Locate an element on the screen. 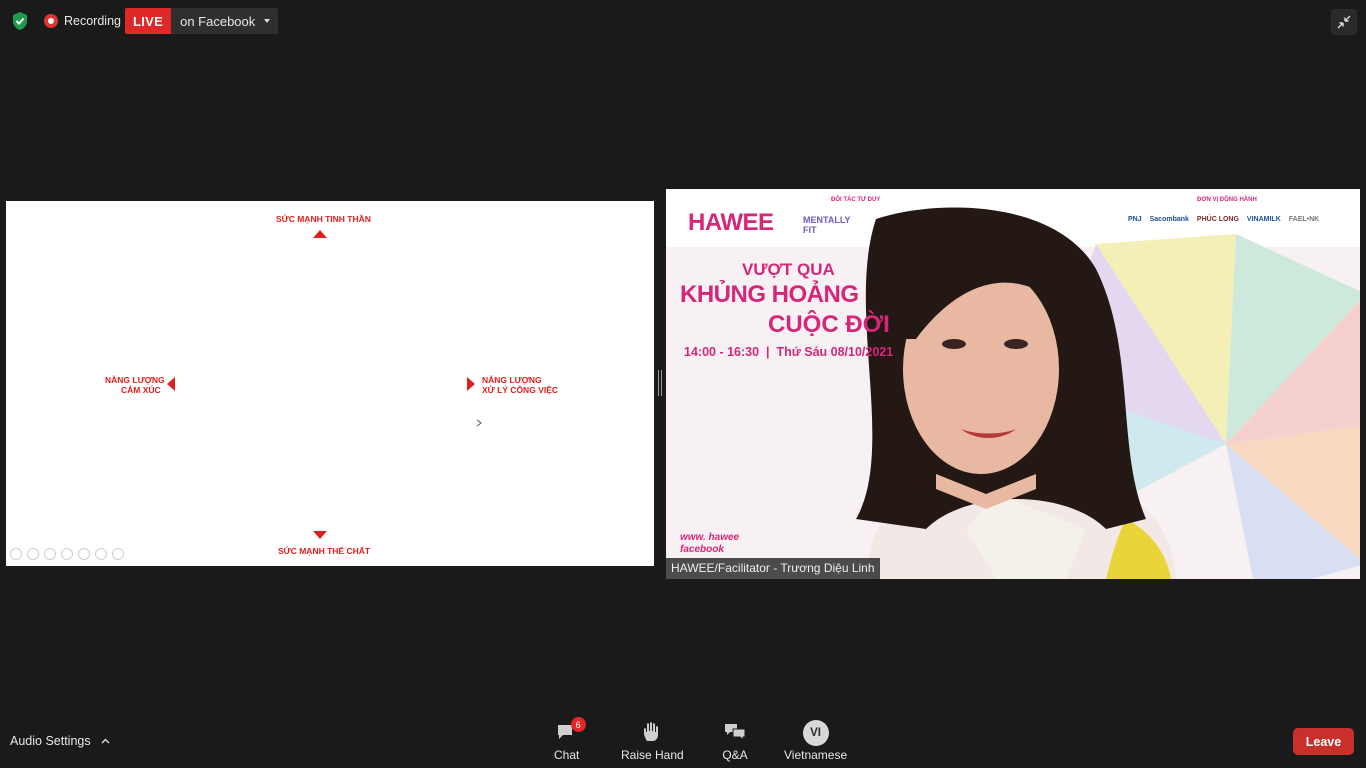 This screenshot has height=768, width=1366. see-all-slides-icon is located at coordinates (67, 554).